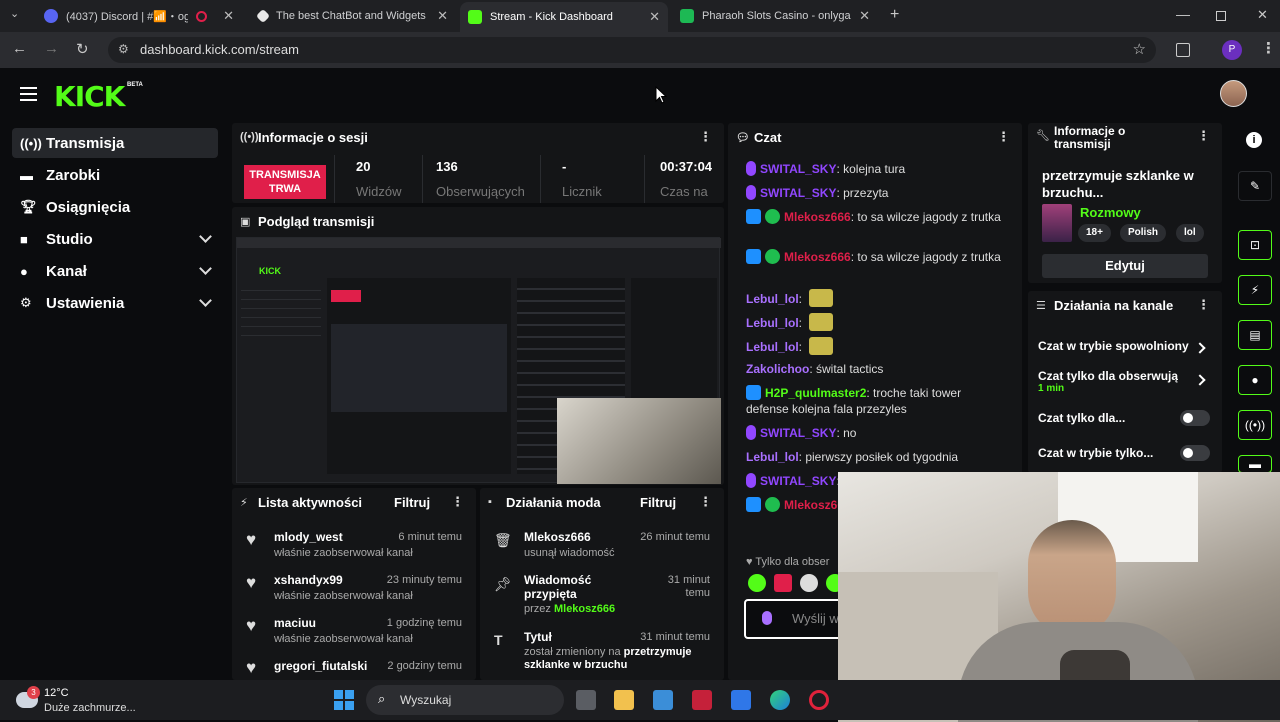 This screenshot has width=1280, height=722. Describe the element at coordinates (1233, 93) in the screenshot. I see `user-avatar` at that location.